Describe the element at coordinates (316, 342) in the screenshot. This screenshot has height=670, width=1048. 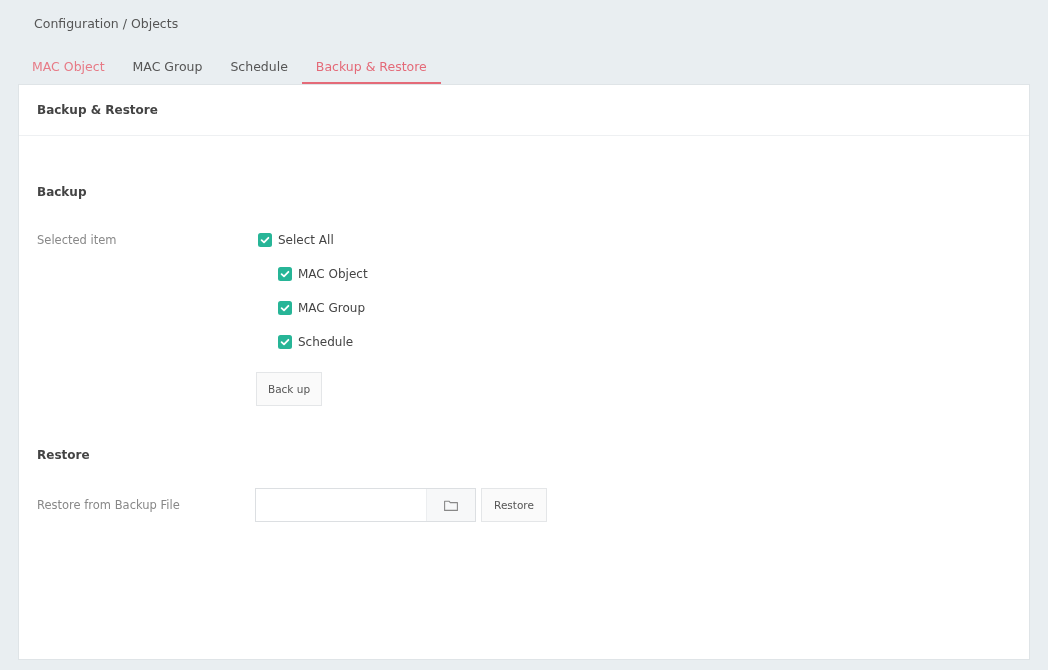
I see `checkbox: Schedule` at that location.